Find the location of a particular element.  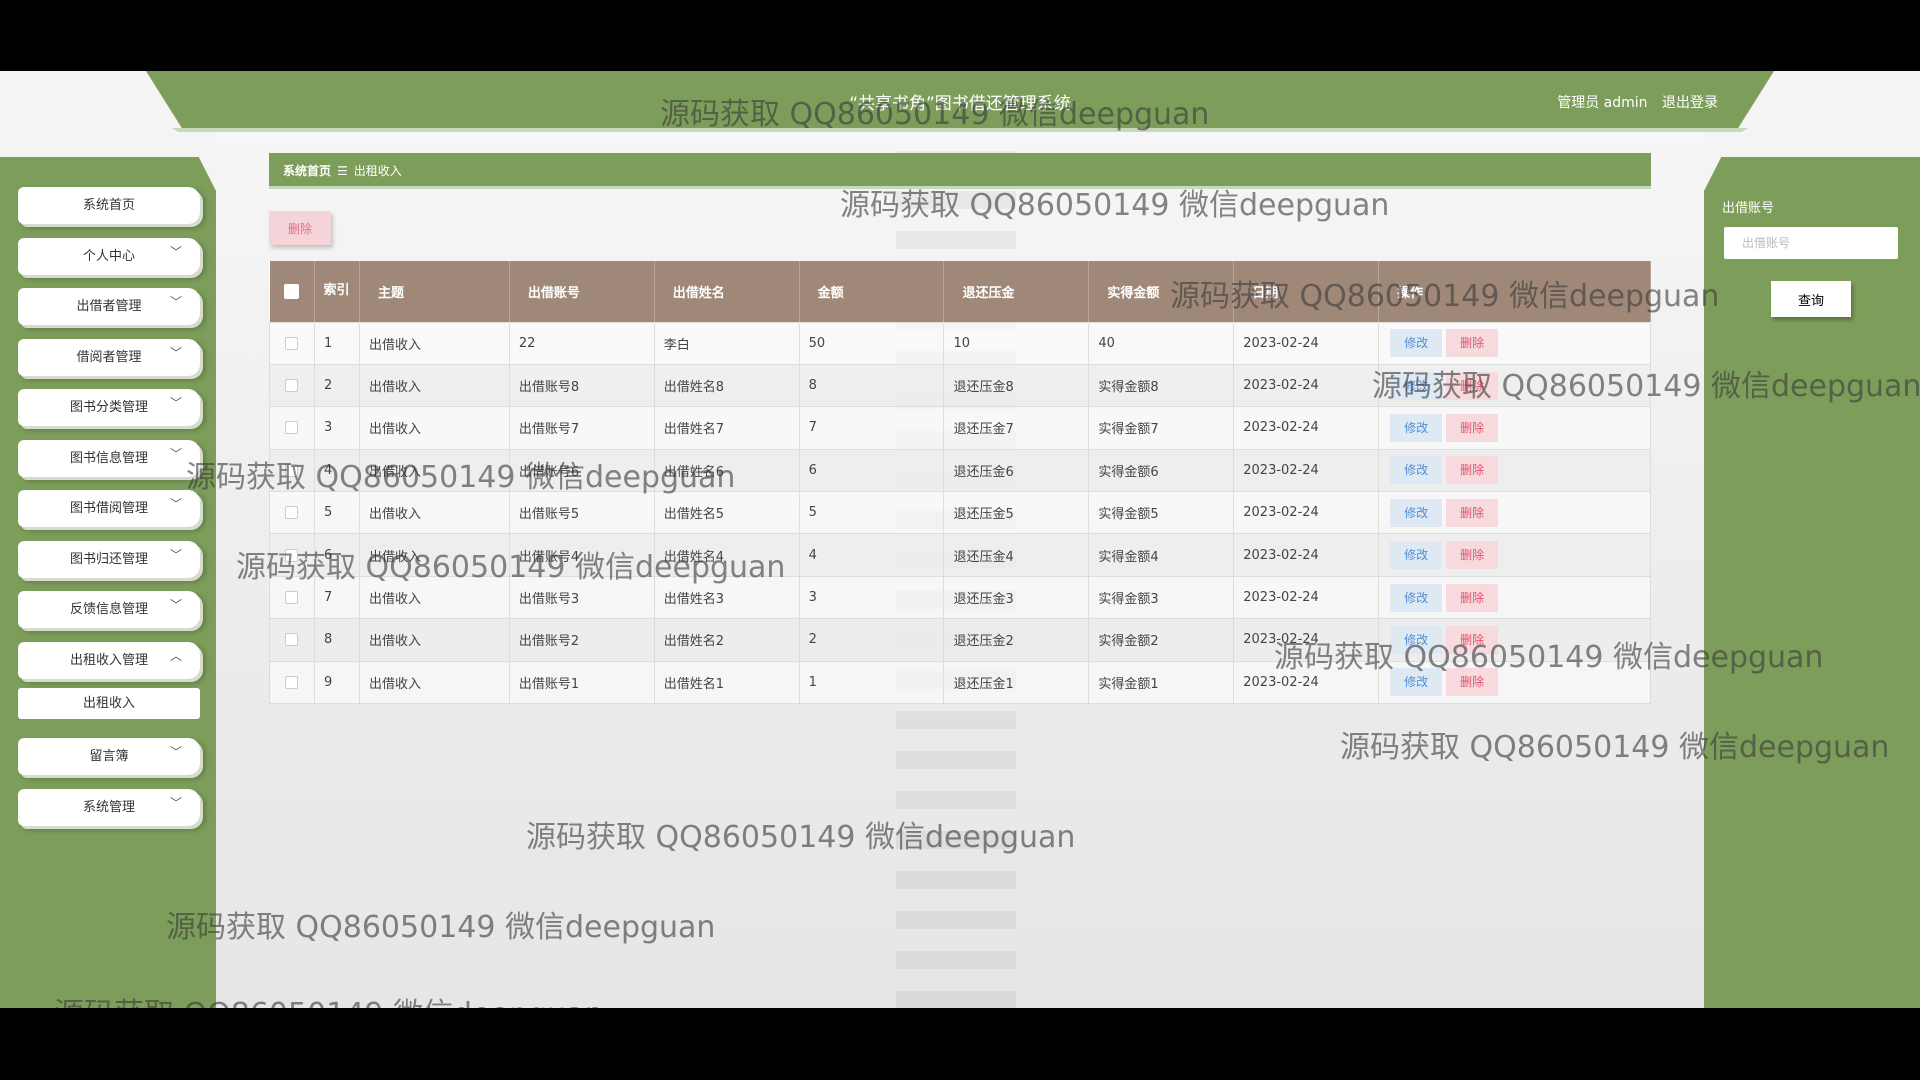

cell-amount: 4 is located at coordinates (871, 555).